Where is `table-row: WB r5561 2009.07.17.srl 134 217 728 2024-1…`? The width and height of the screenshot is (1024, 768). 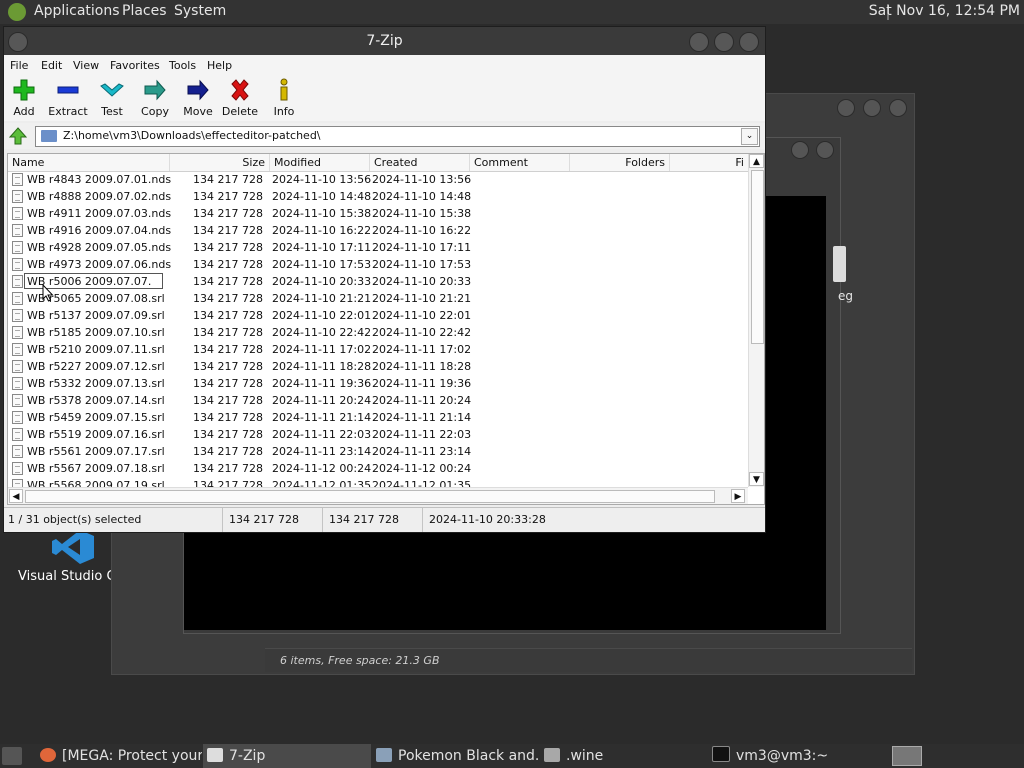
table-row: WB r5561 2009.07.17.srl 134 217 728 2024-1… is located at coordinates (378, 451).